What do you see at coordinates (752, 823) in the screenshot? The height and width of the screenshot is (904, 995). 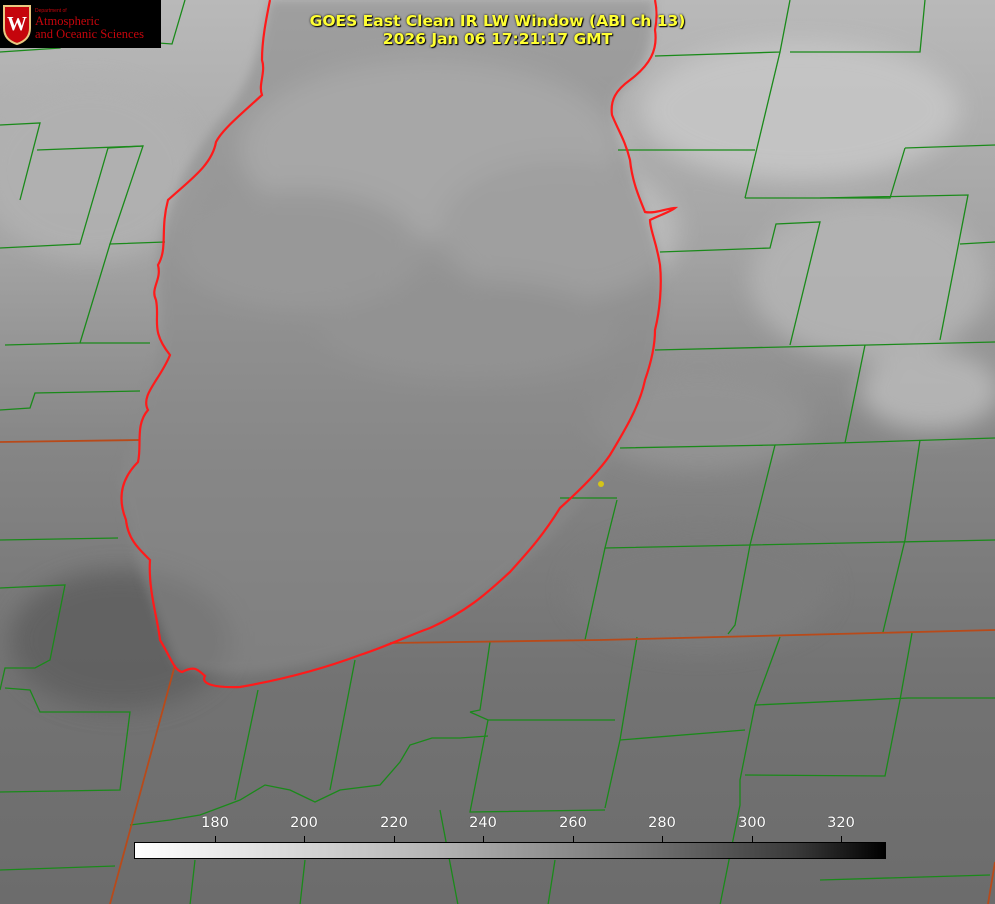 I see `colorbar-tick-label: 300` at bounding box center [752, 823].